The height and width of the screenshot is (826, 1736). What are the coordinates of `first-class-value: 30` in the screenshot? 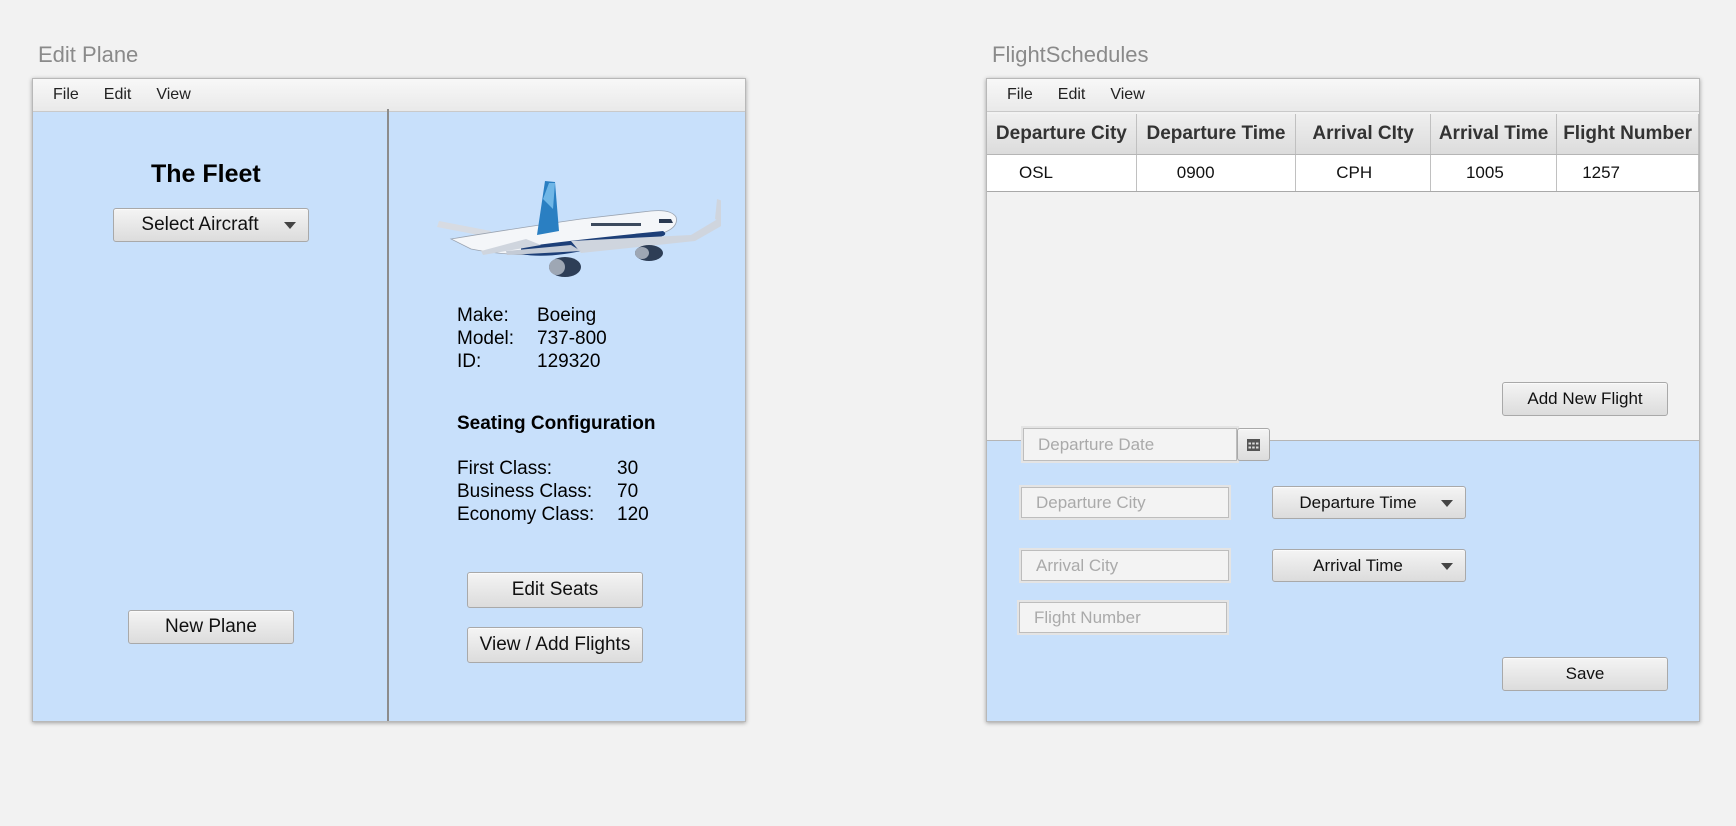 It's located at (628, 468).